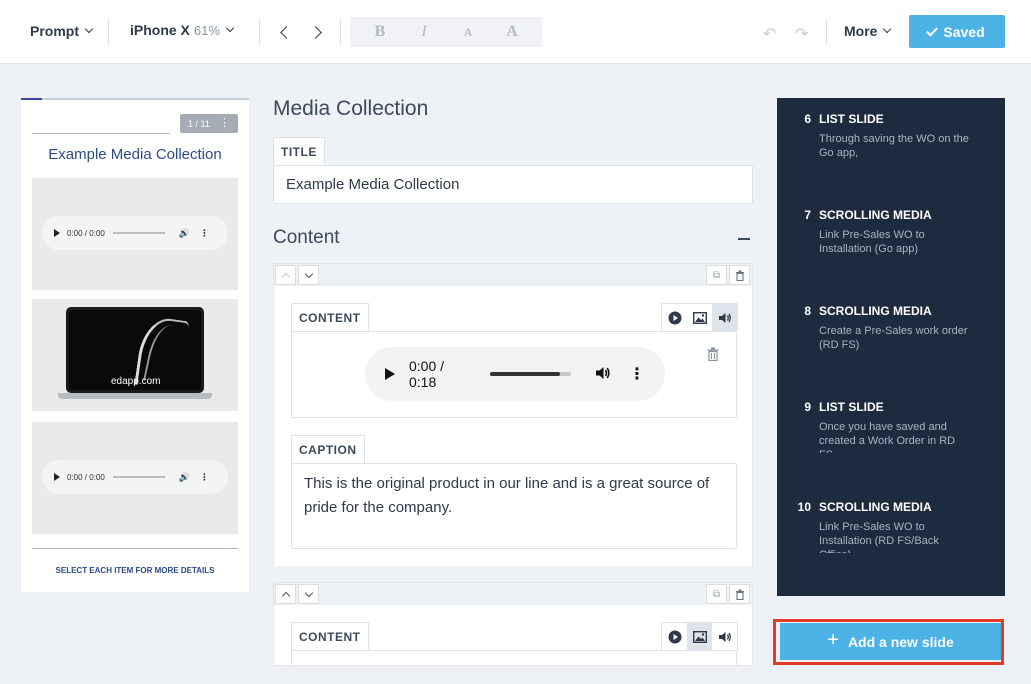  Describe the element at coordinates (446, 32) in the screenshot. I see `text-format-group: B I A A` at that location.